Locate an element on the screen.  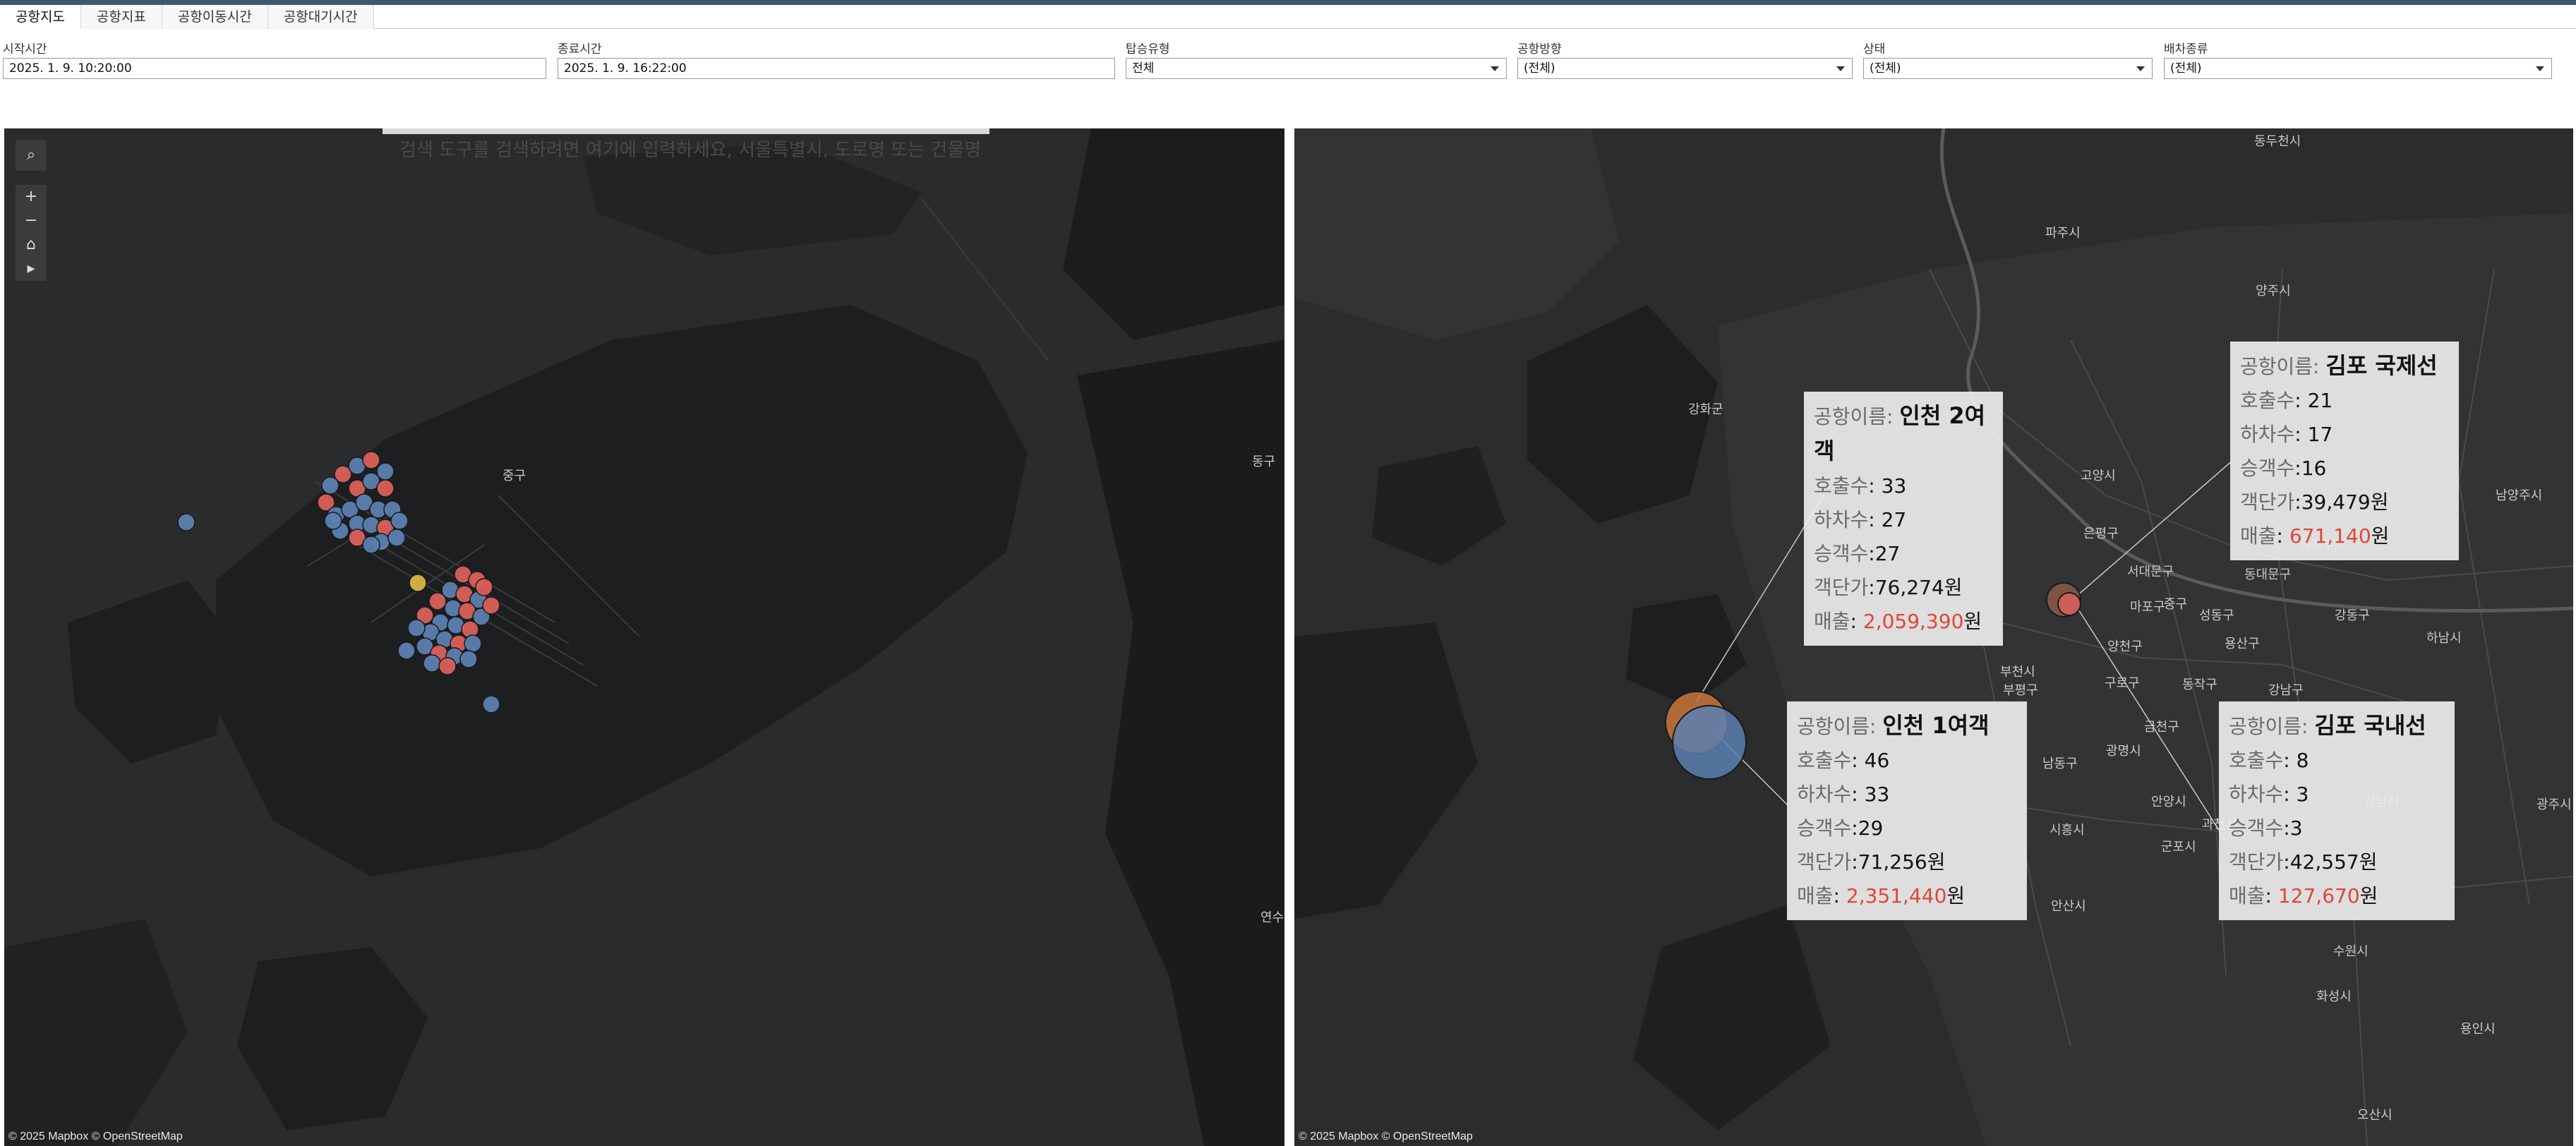
start-time-filter: 시작시간 2025. 1. 9. 10:20:00 is located at coordinates (274, 60).